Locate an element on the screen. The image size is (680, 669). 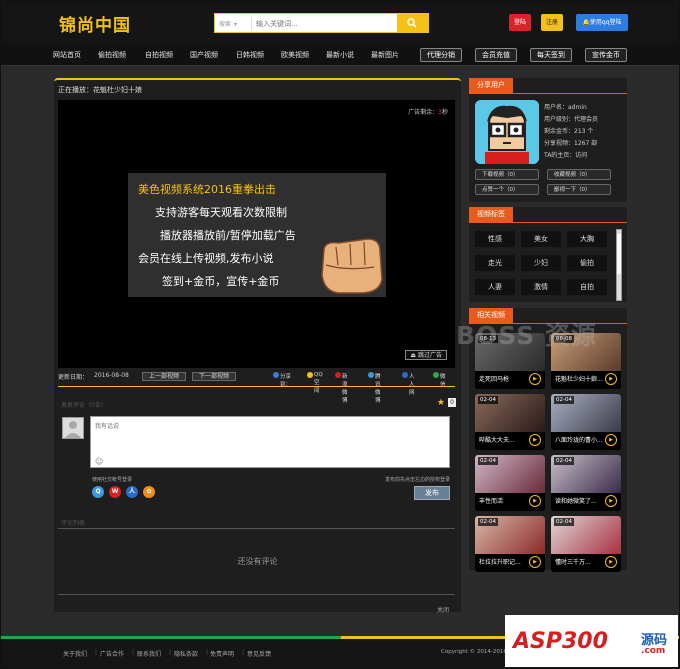
footer-link-contact: 联系我们 is located at coordinates (149, 653).